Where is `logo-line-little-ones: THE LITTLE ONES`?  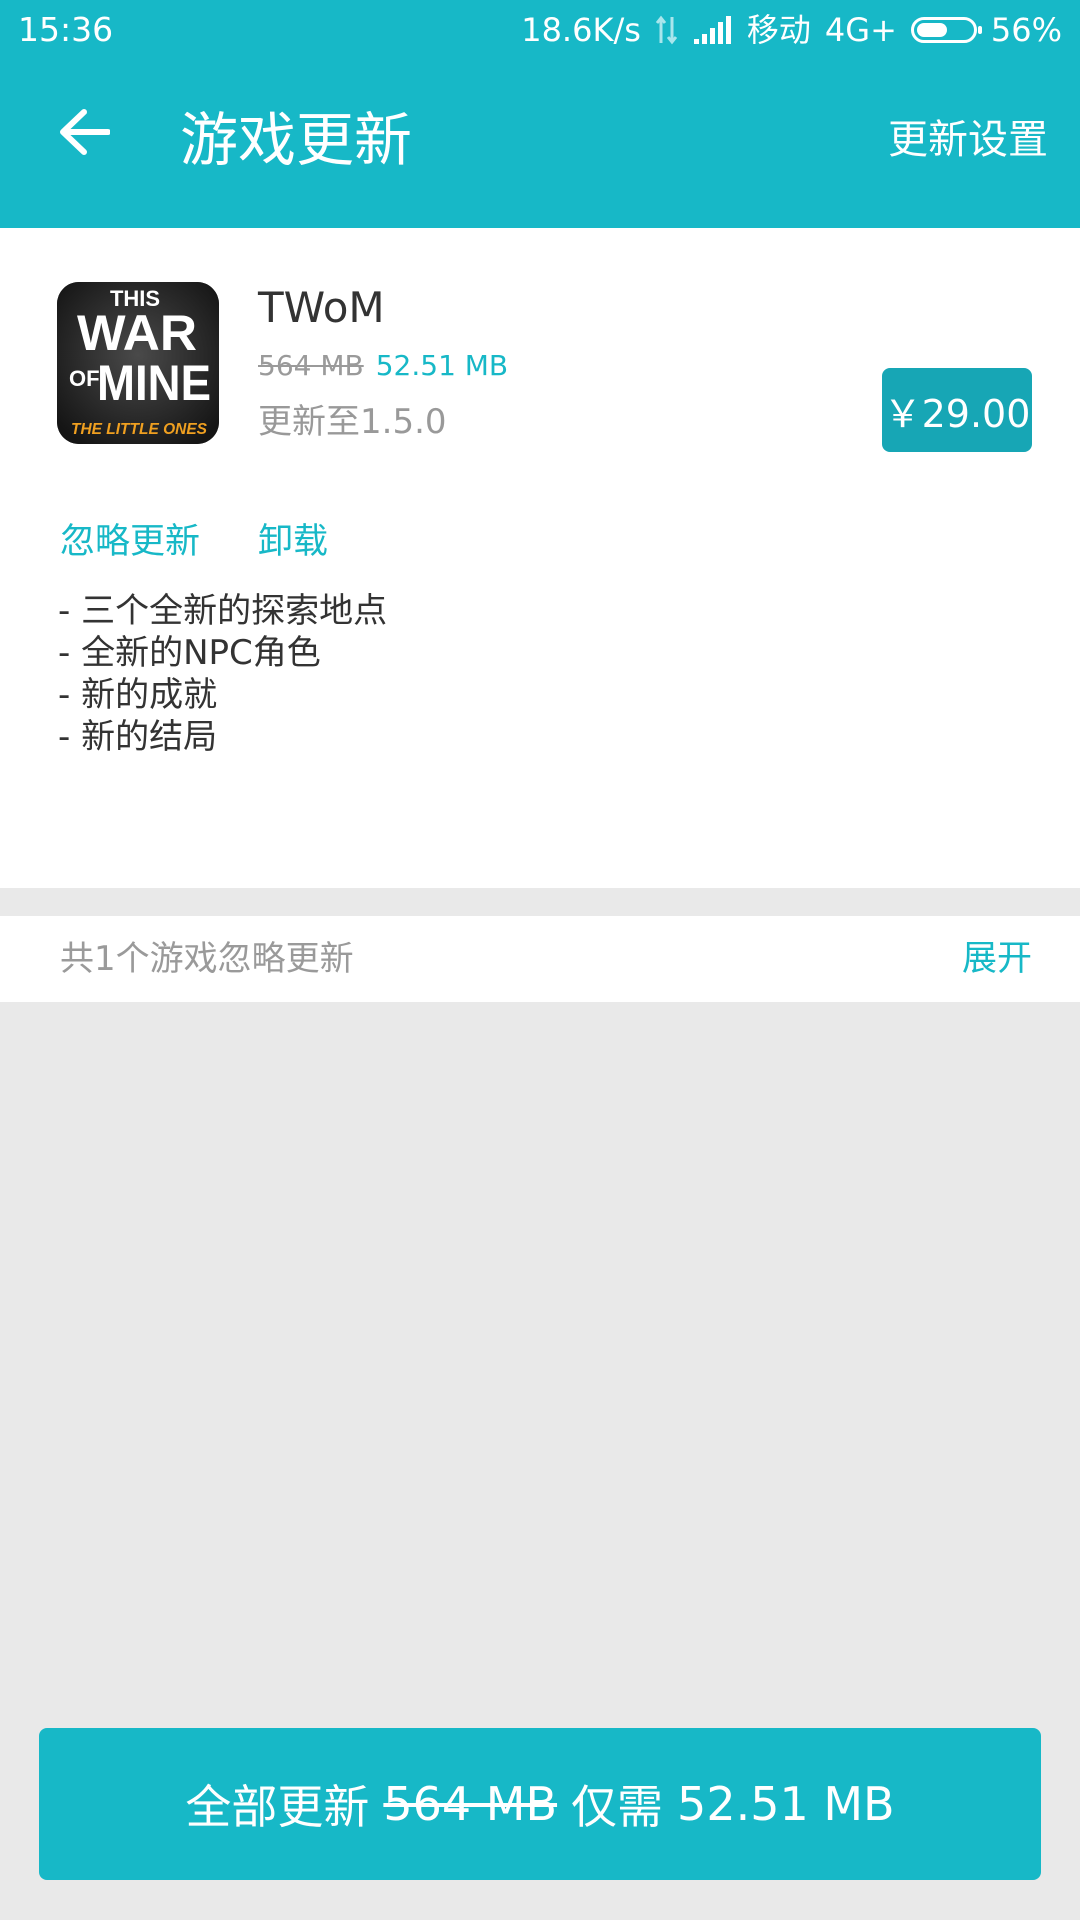 logo-line-little-ones: THE LITTLE ONES is located at coordinates (139, 429).